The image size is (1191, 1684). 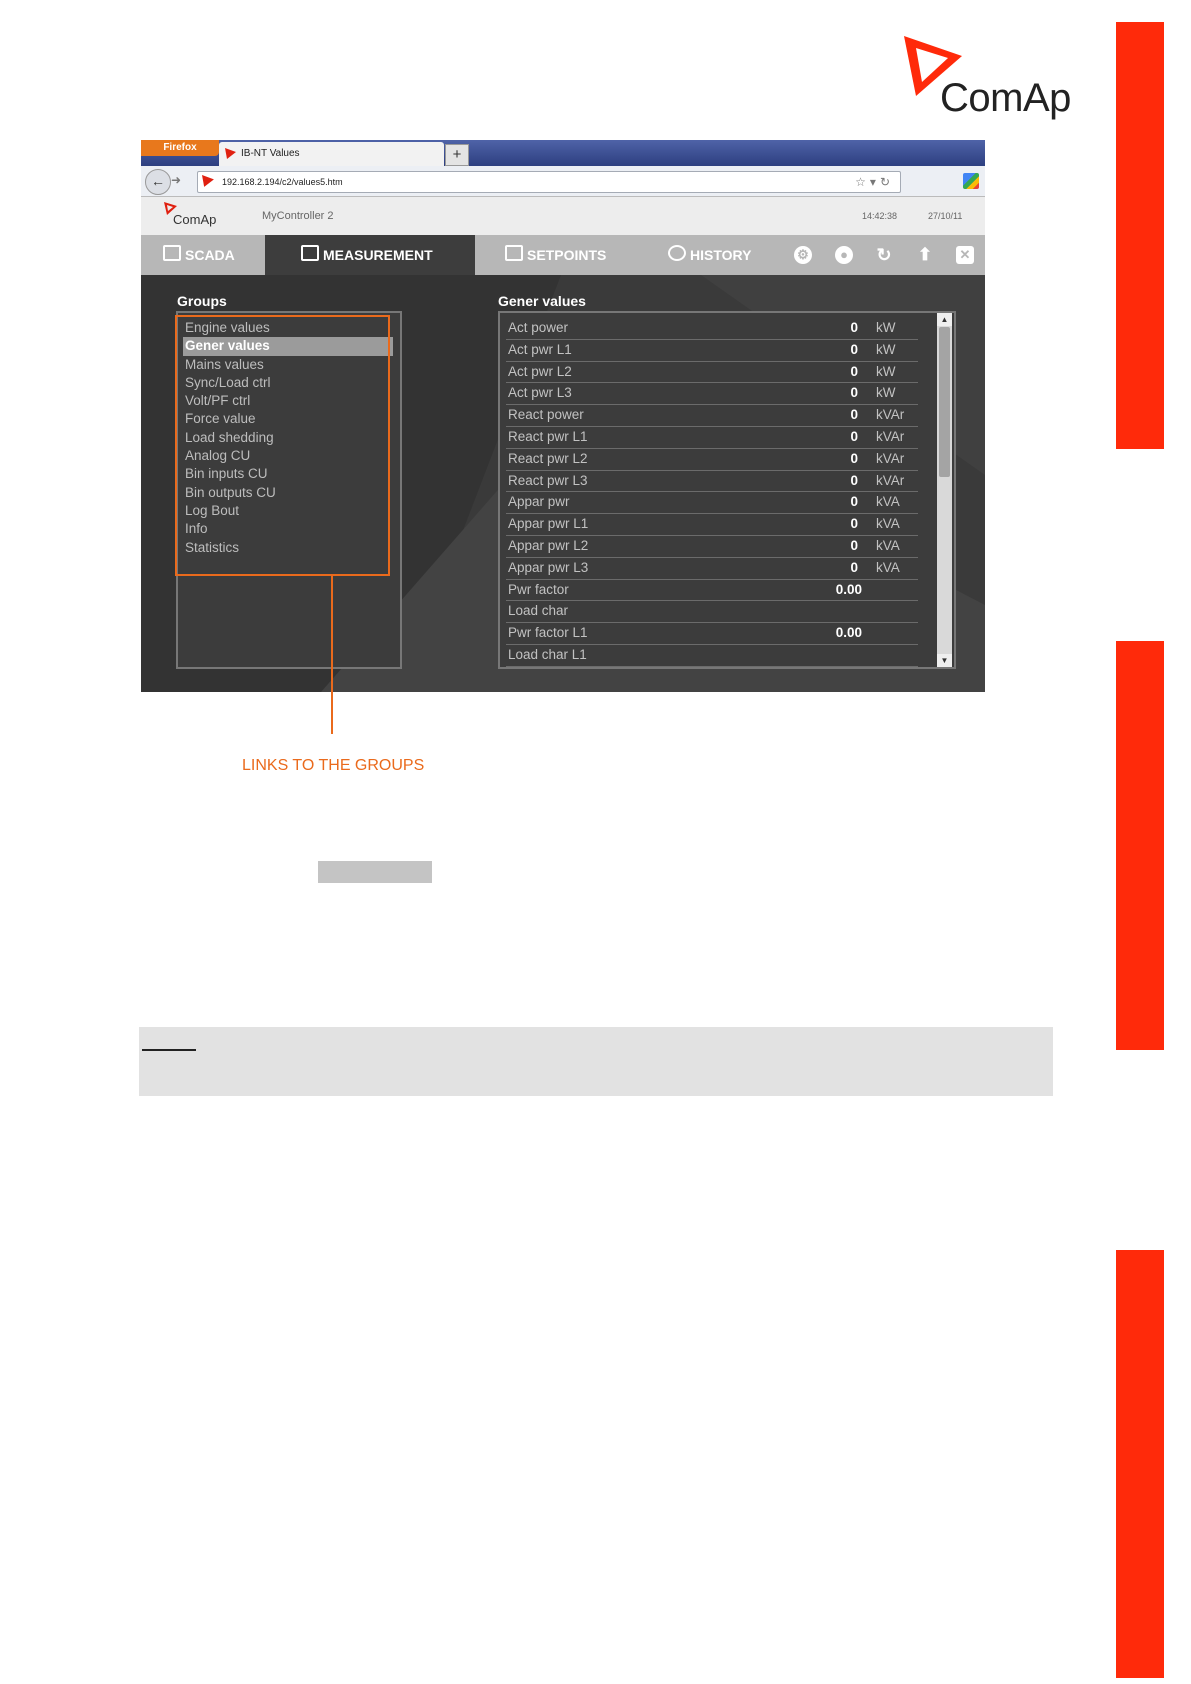 What do you see at coordinates (199, 255) in the screenshot?
I see `menu-scada: SCADA` at bounding box center [199, 255].